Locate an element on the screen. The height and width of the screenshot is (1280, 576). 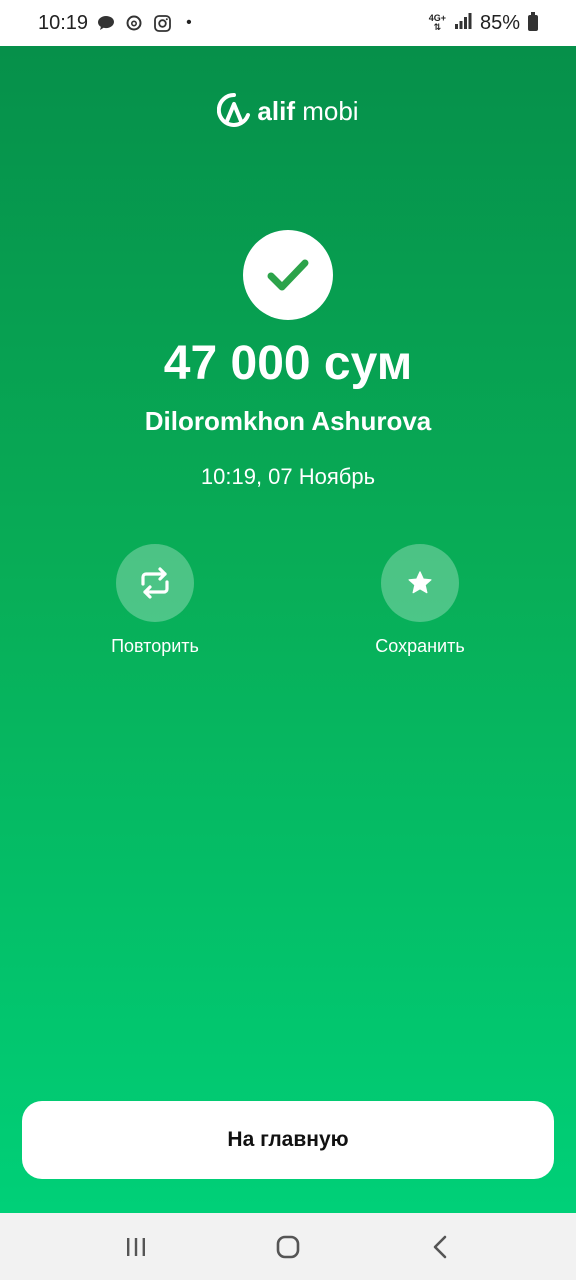
payment-amount: 47 000 сум is located at coordinates (288, 363).